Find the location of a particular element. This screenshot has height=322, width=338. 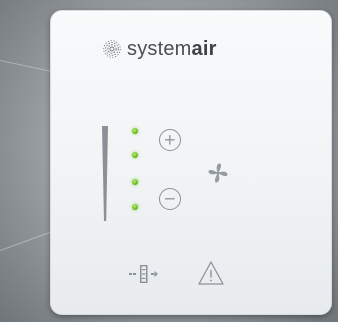

plus-circle-icon is located at coordinates (170, 140).